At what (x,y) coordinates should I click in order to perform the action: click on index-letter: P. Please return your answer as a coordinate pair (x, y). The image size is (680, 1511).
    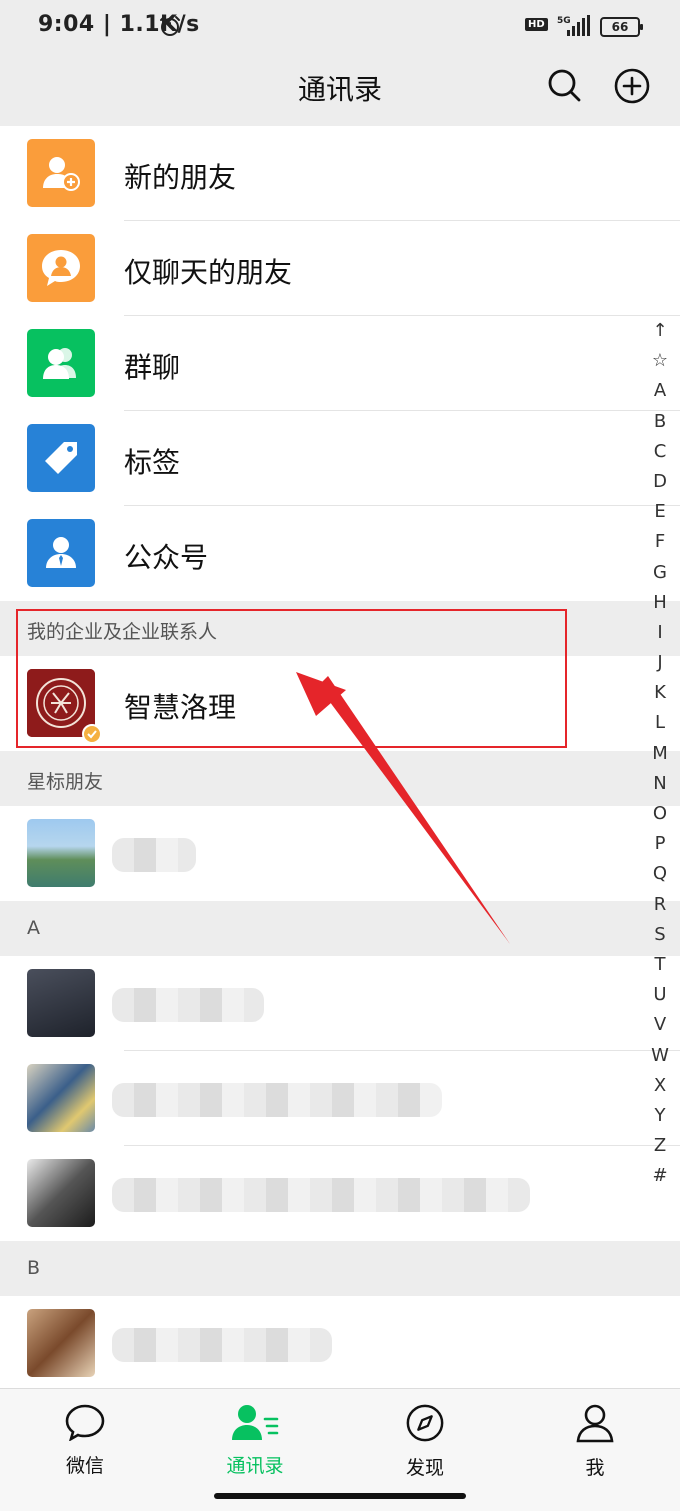
    Looking at the image, I should click on (660, 844).